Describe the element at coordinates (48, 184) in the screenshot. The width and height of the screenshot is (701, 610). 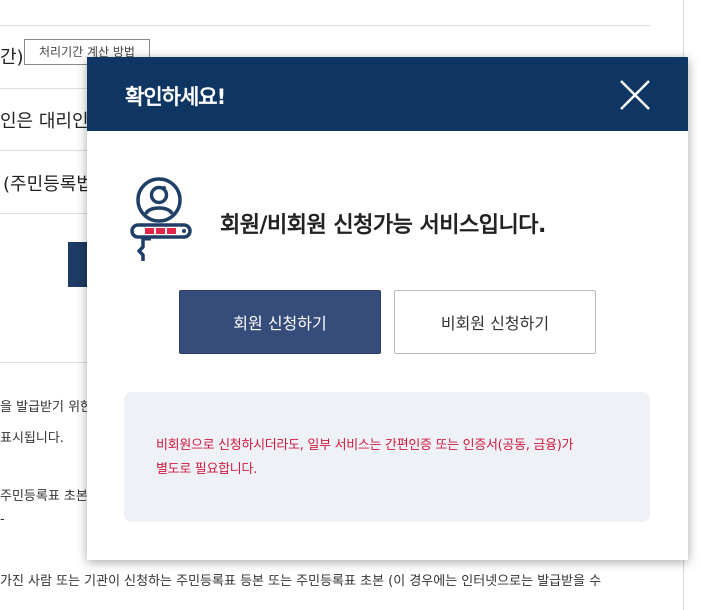
I see `resident-law-fragment: (주민등록법` at that location.